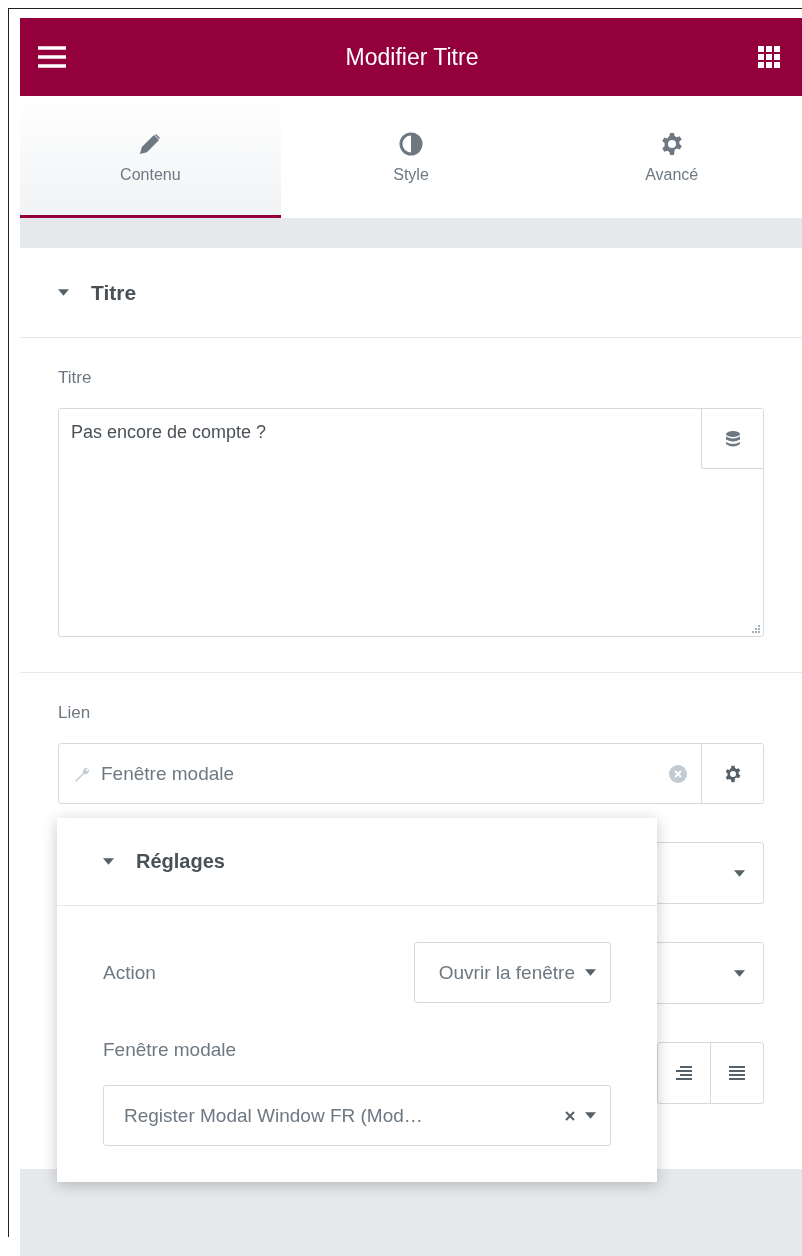 The height and width of the screenshot is (1256, 802). What do you see at coordinates (170, 1050) in the screenshot?
I see `modal-label: Fenêtre modale` at bounding box center [170, 1050].